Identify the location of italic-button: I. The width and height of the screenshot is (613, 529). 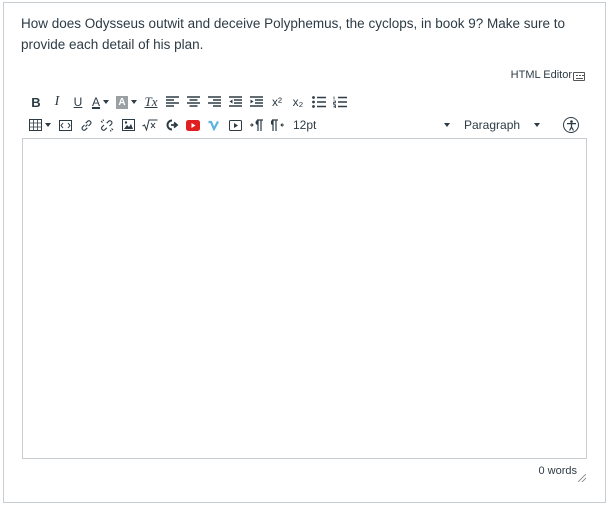
(57, 102).